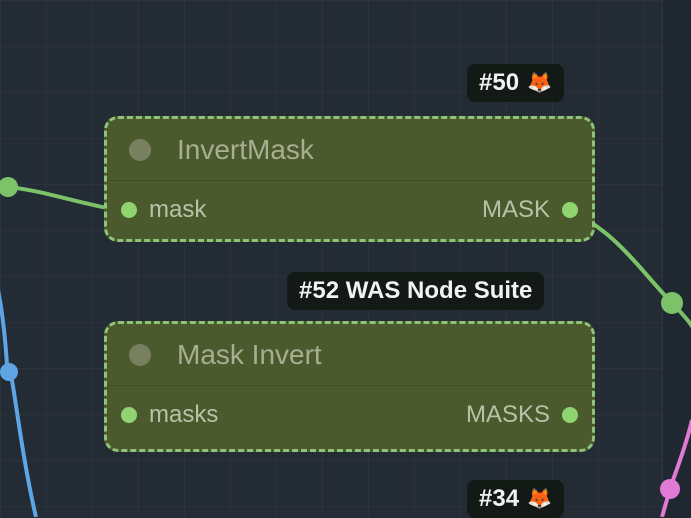 This screenshot has height=518, width=691. What do you see at coordinates (675, 468) in the screenshot?
I see `pink-wire` at bounding box center [675, 468].